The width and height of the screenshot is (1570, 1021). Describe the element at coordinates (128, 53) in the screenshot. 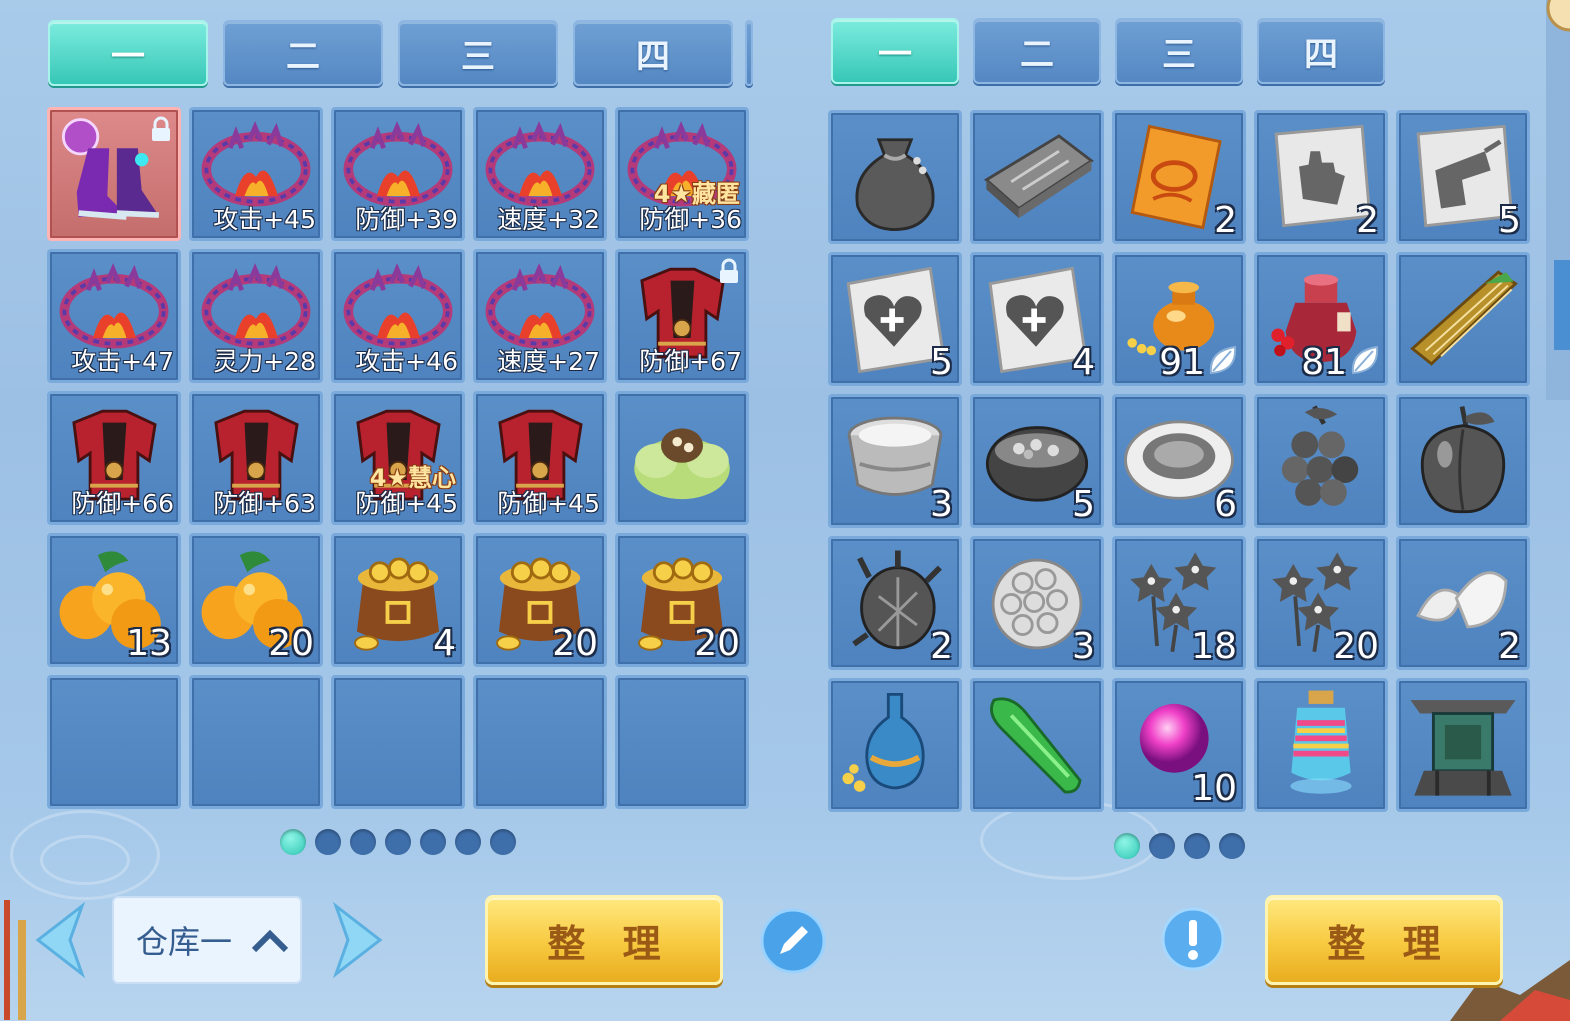

I see `warehouse-tab-1: 一` at that location.